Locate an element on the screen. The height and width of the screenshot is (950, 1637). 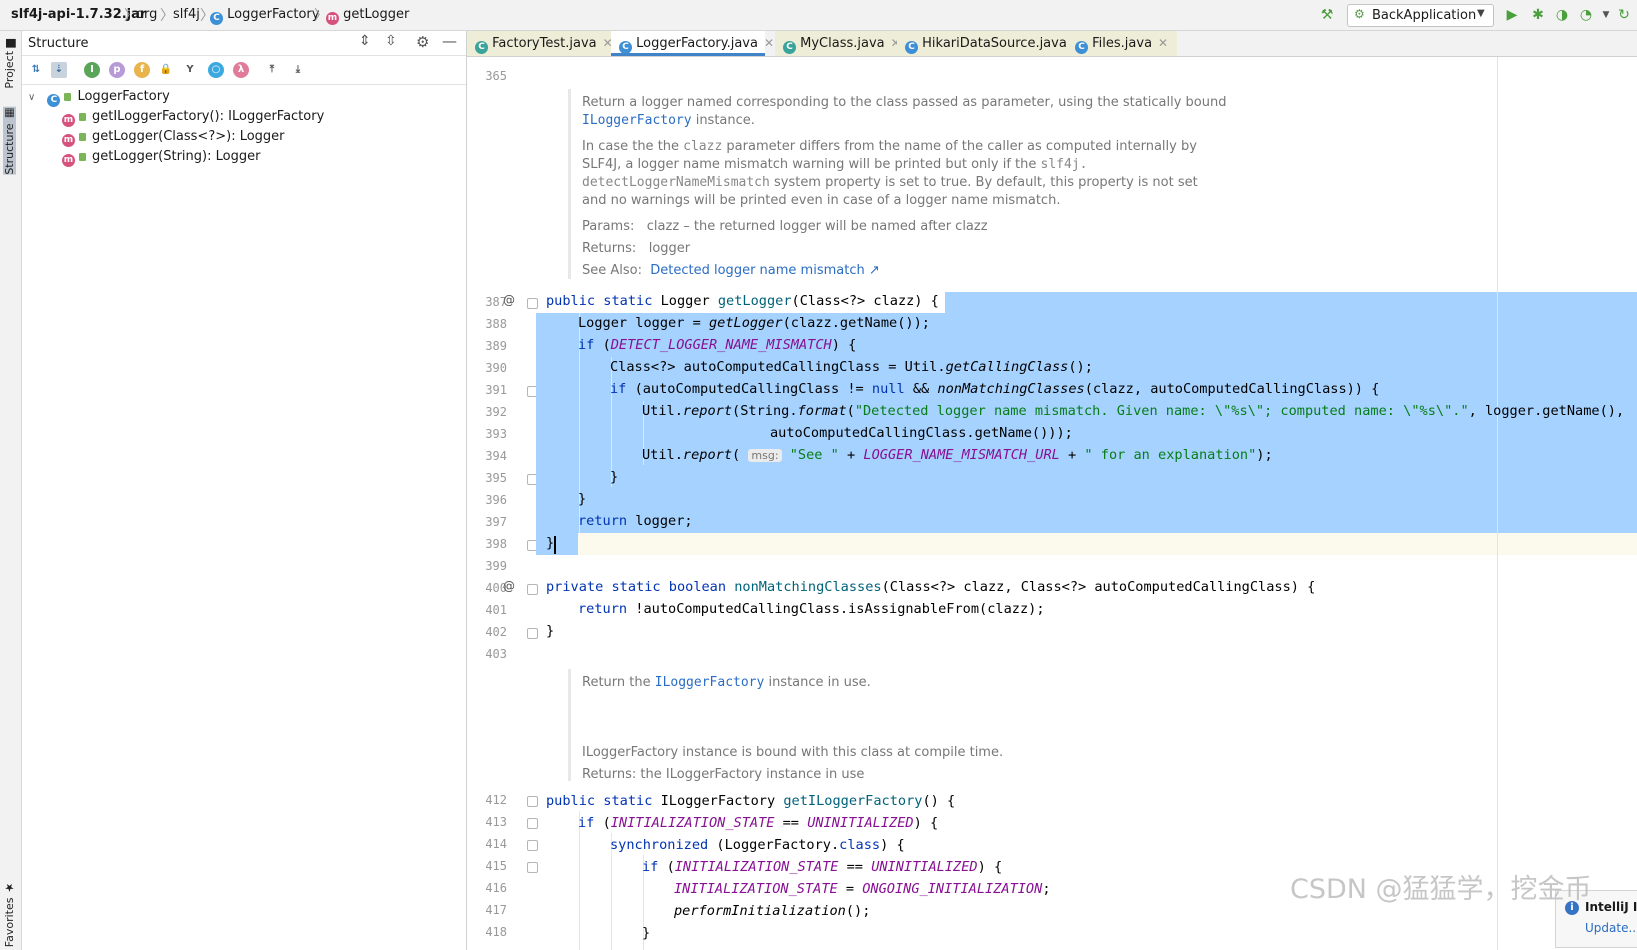
code-line-417: performInitialization(); is located at coordinates (772, 911).